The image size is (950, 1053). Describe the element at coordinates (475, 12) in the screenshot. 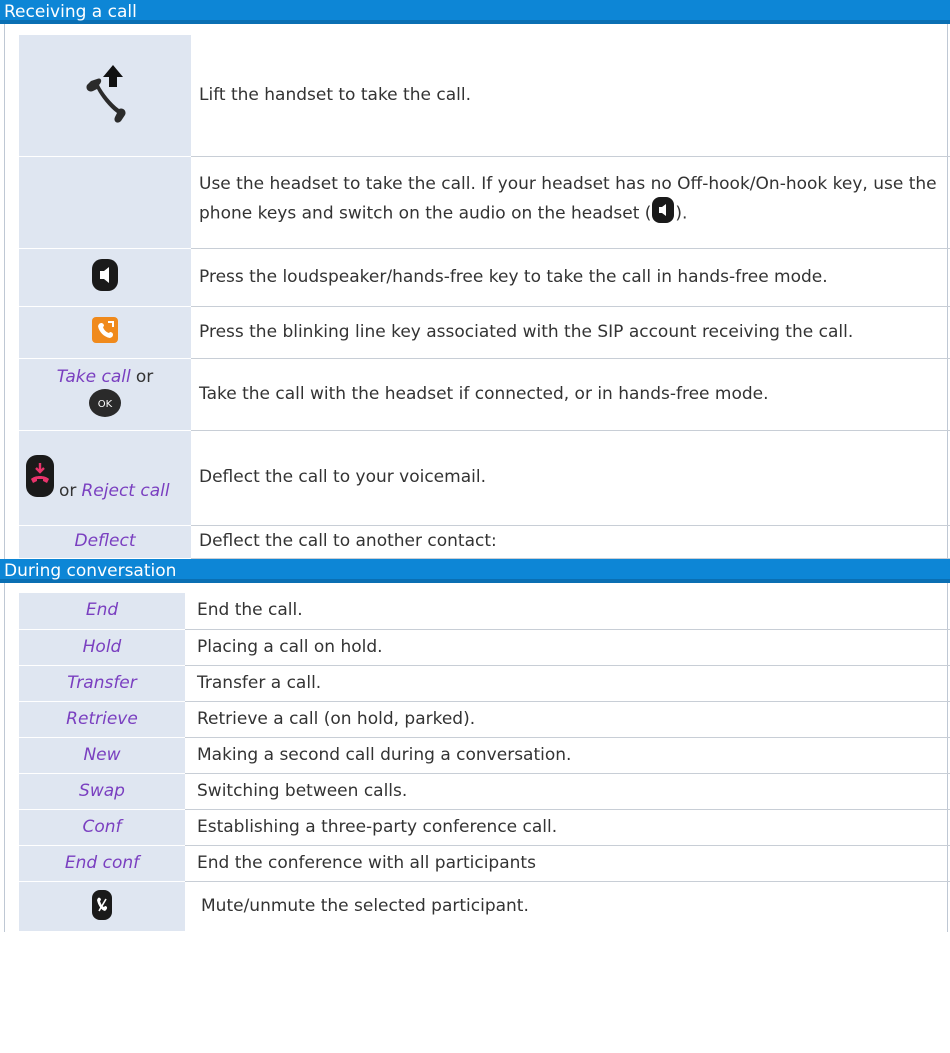

I see `section-header-receiving-call: Receiving a call` at that location.